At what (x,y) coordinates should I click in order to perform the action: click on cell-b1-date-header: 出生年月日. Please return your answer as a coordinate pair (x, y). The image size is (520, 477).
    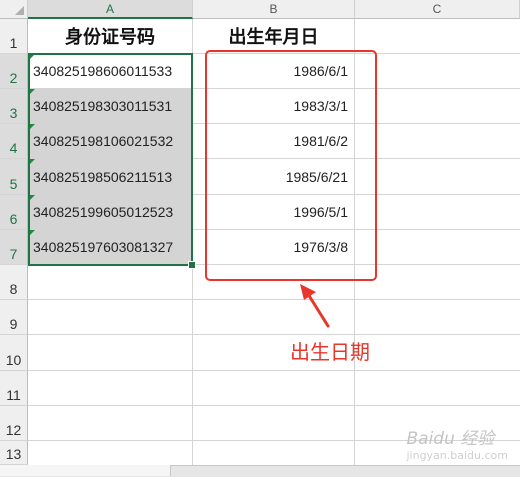
    Looking at the image, I should click on (273, 36).